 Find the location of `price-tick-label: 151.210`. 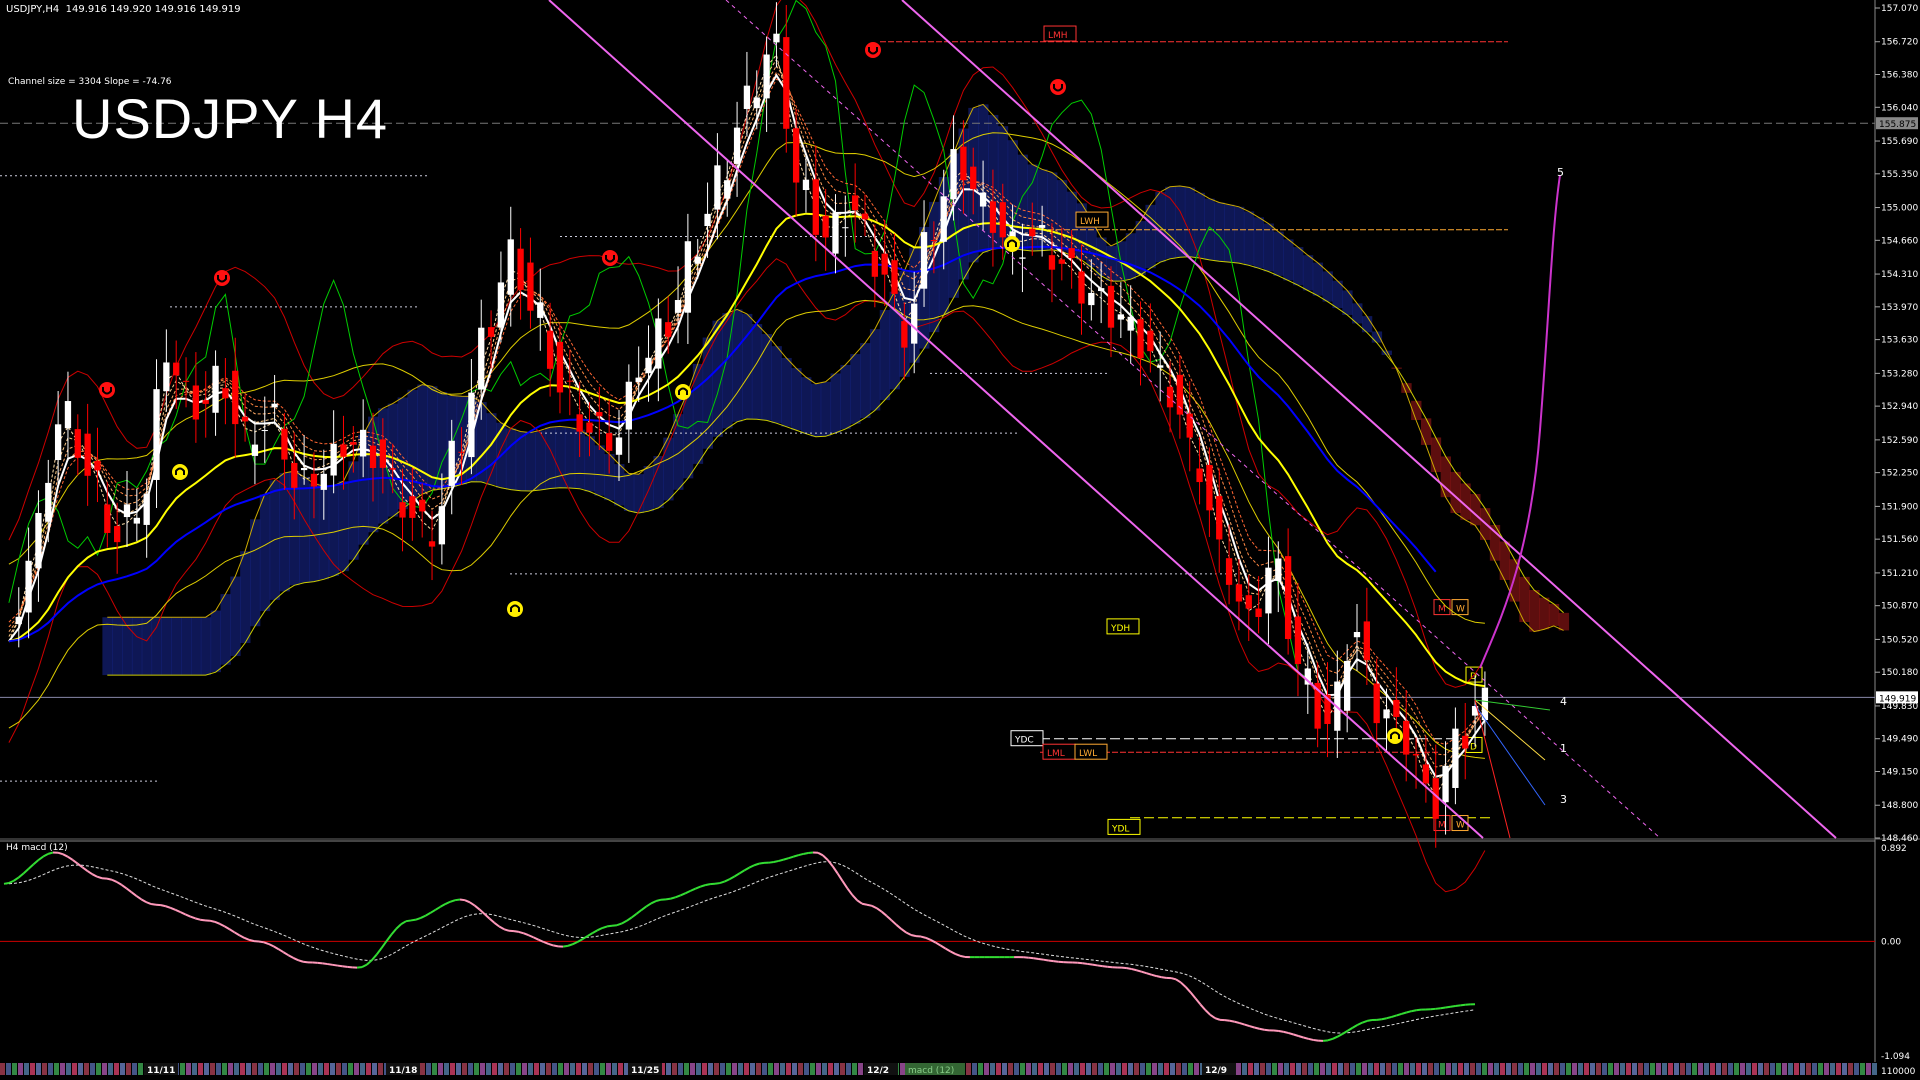

price-tick-label: 151.210 is located at coordinates (1899, 574).